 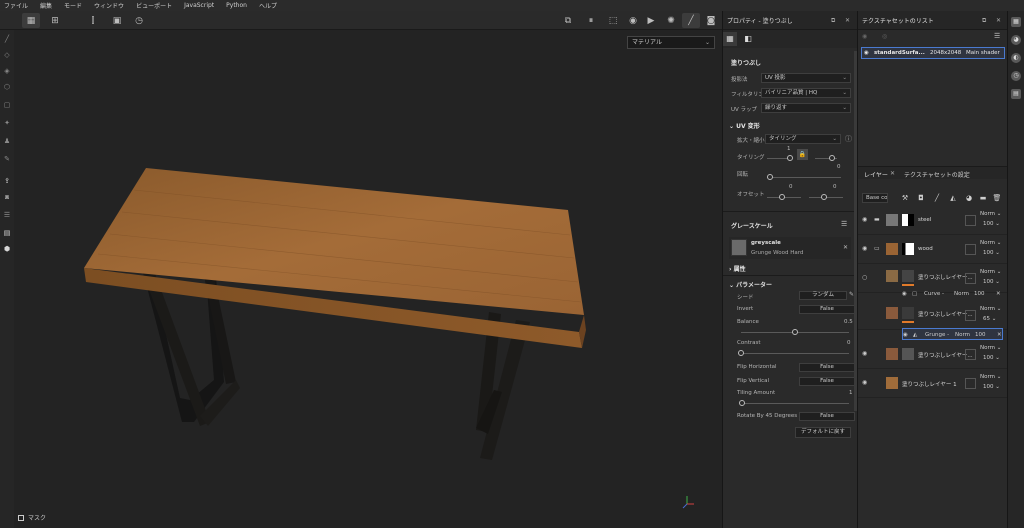 What do you see at coordinates (983, 198) in the screenshot?
I see `folder-icon: ▬` at bounding box center [983, 198].